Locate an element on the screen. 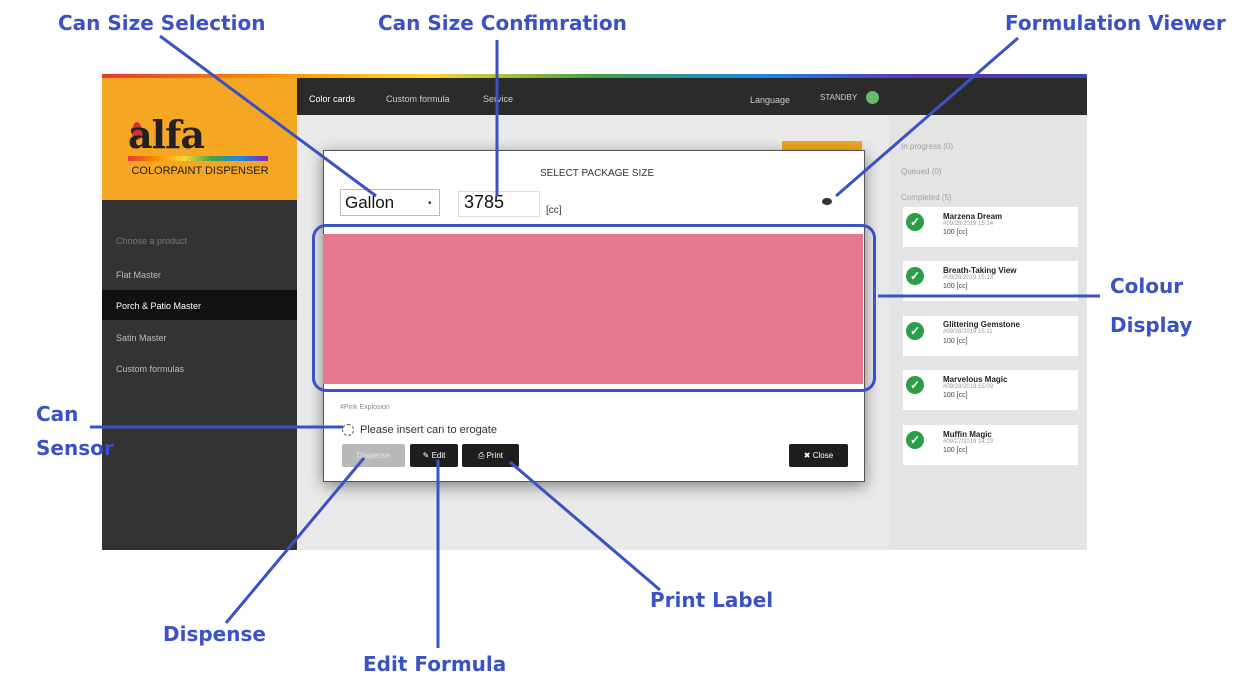 This screenshot has width=1239, height=677. callout-can-size-confirmation: Can Size Confimration is located at coordinates (502, 23).